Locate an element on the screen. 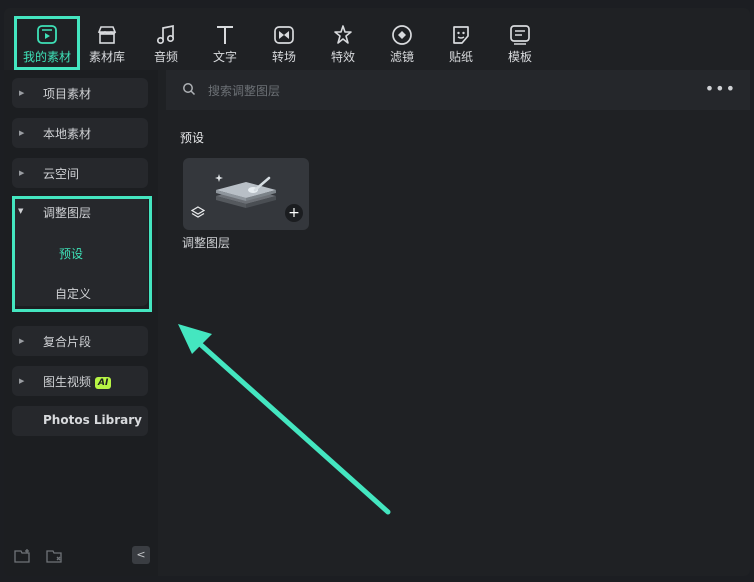 The width and height of the screenshot is (754, 582). sidebar-item-image-to-video: ▶ 图生视频 AI is located at coordinates (80, 381).